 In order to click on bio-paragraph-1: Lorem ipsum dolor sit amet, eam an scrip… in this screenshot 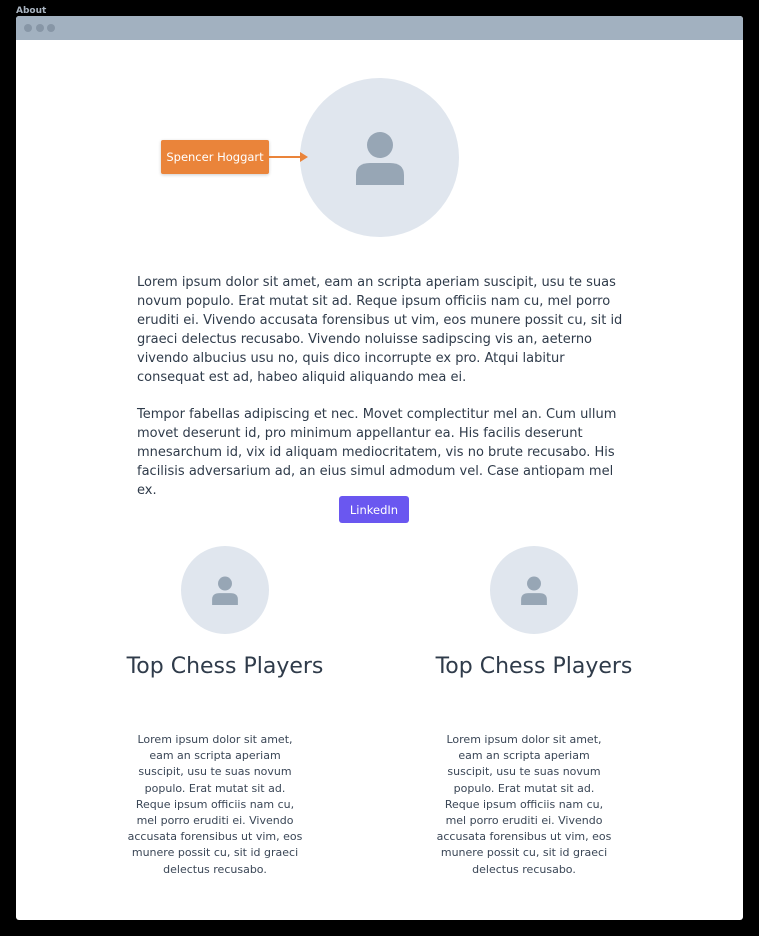, I will do `click(380, 330)`.